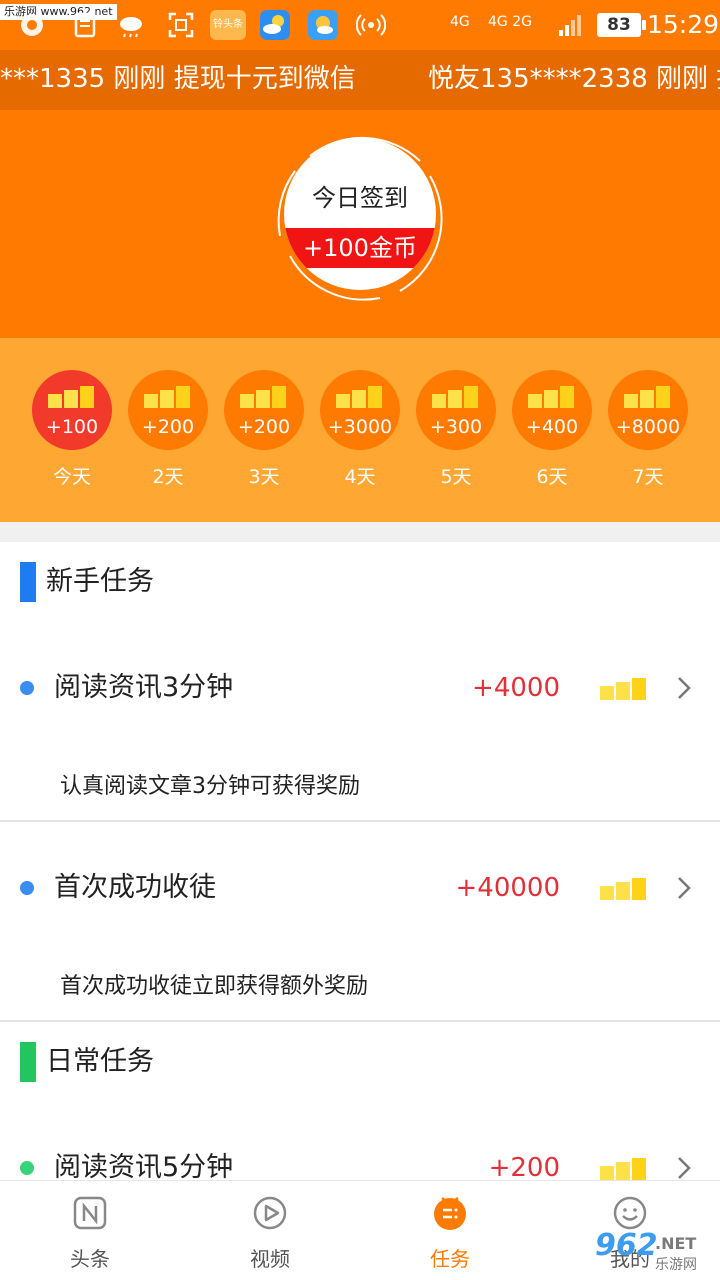  Describe the element at coordinates (552, 427) in the screenshot. I see `streak-amount: +400` at that location.